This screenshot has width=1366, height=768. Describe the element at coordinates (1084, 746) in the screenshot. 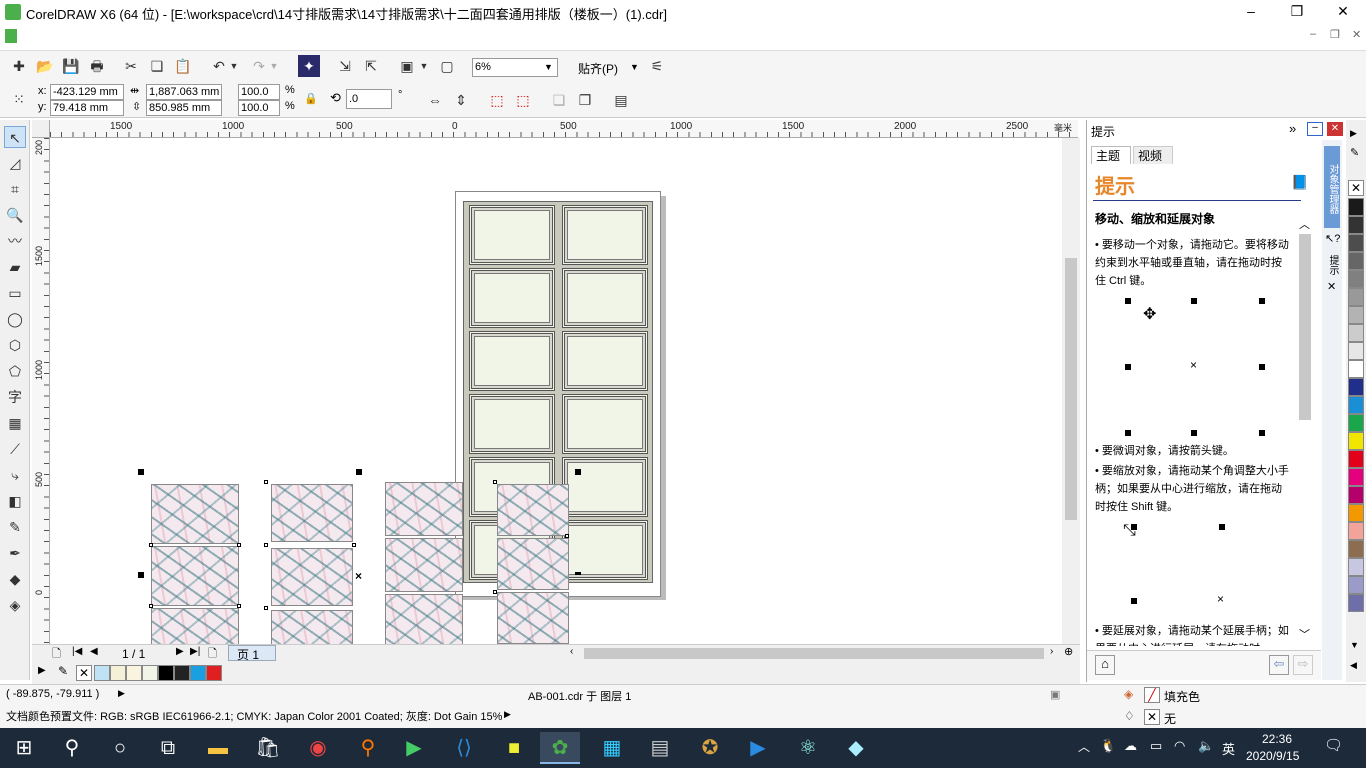

I see `tray-expand-icon: ︿` at that location.